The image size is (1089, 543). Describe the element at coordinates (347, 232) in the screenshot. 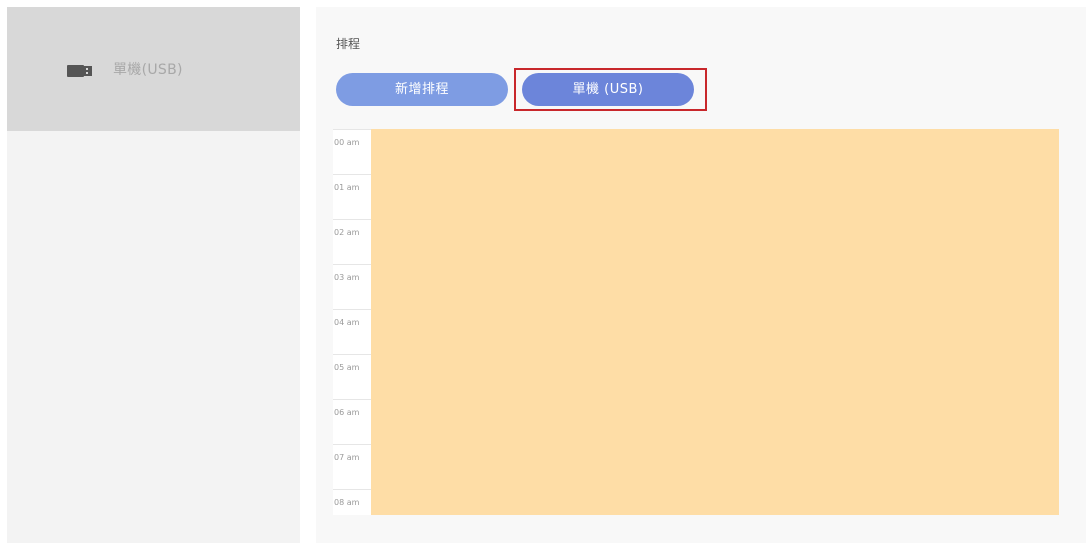

I see `time-label: 02 am` at that location.